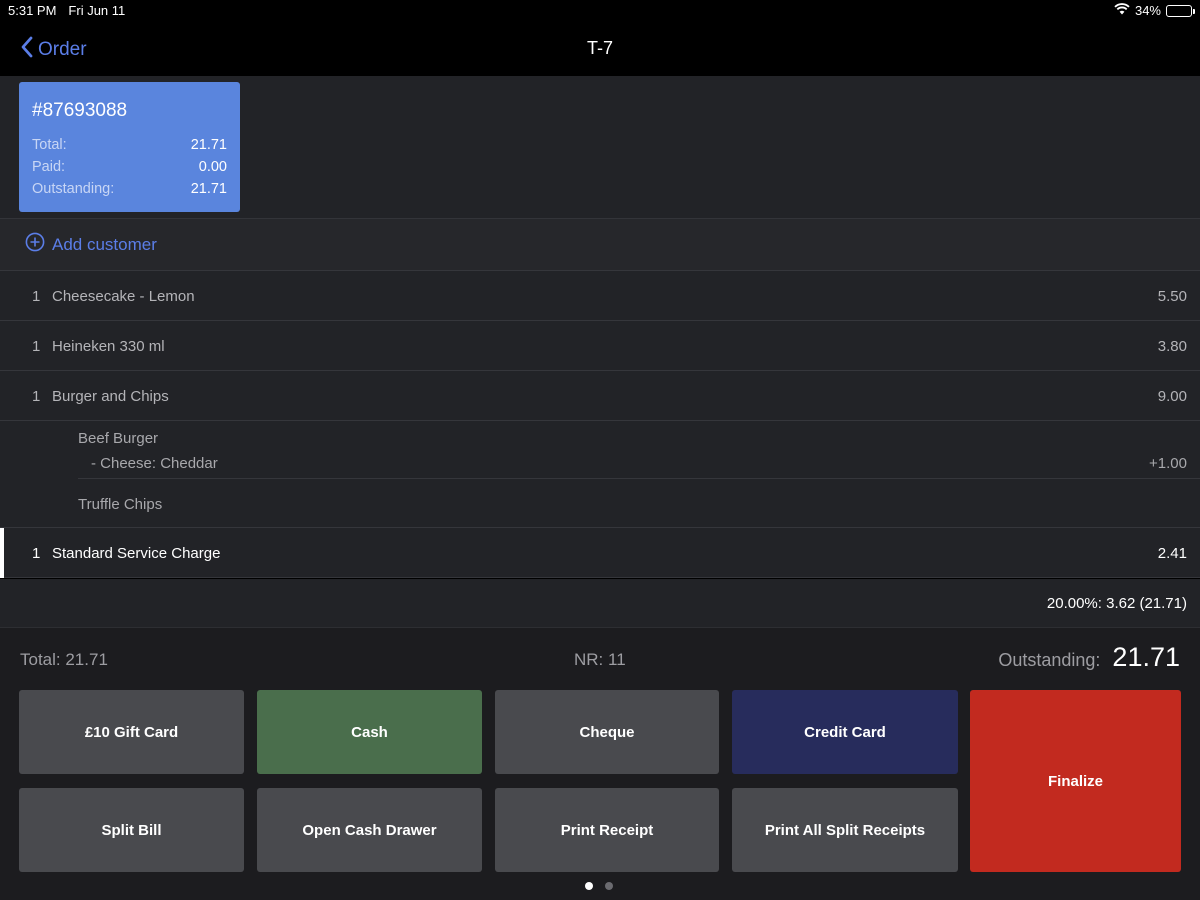 This screenshot has height=900, width=1200. I want to click on add-customer-label: Add customer, so click(104, 244).